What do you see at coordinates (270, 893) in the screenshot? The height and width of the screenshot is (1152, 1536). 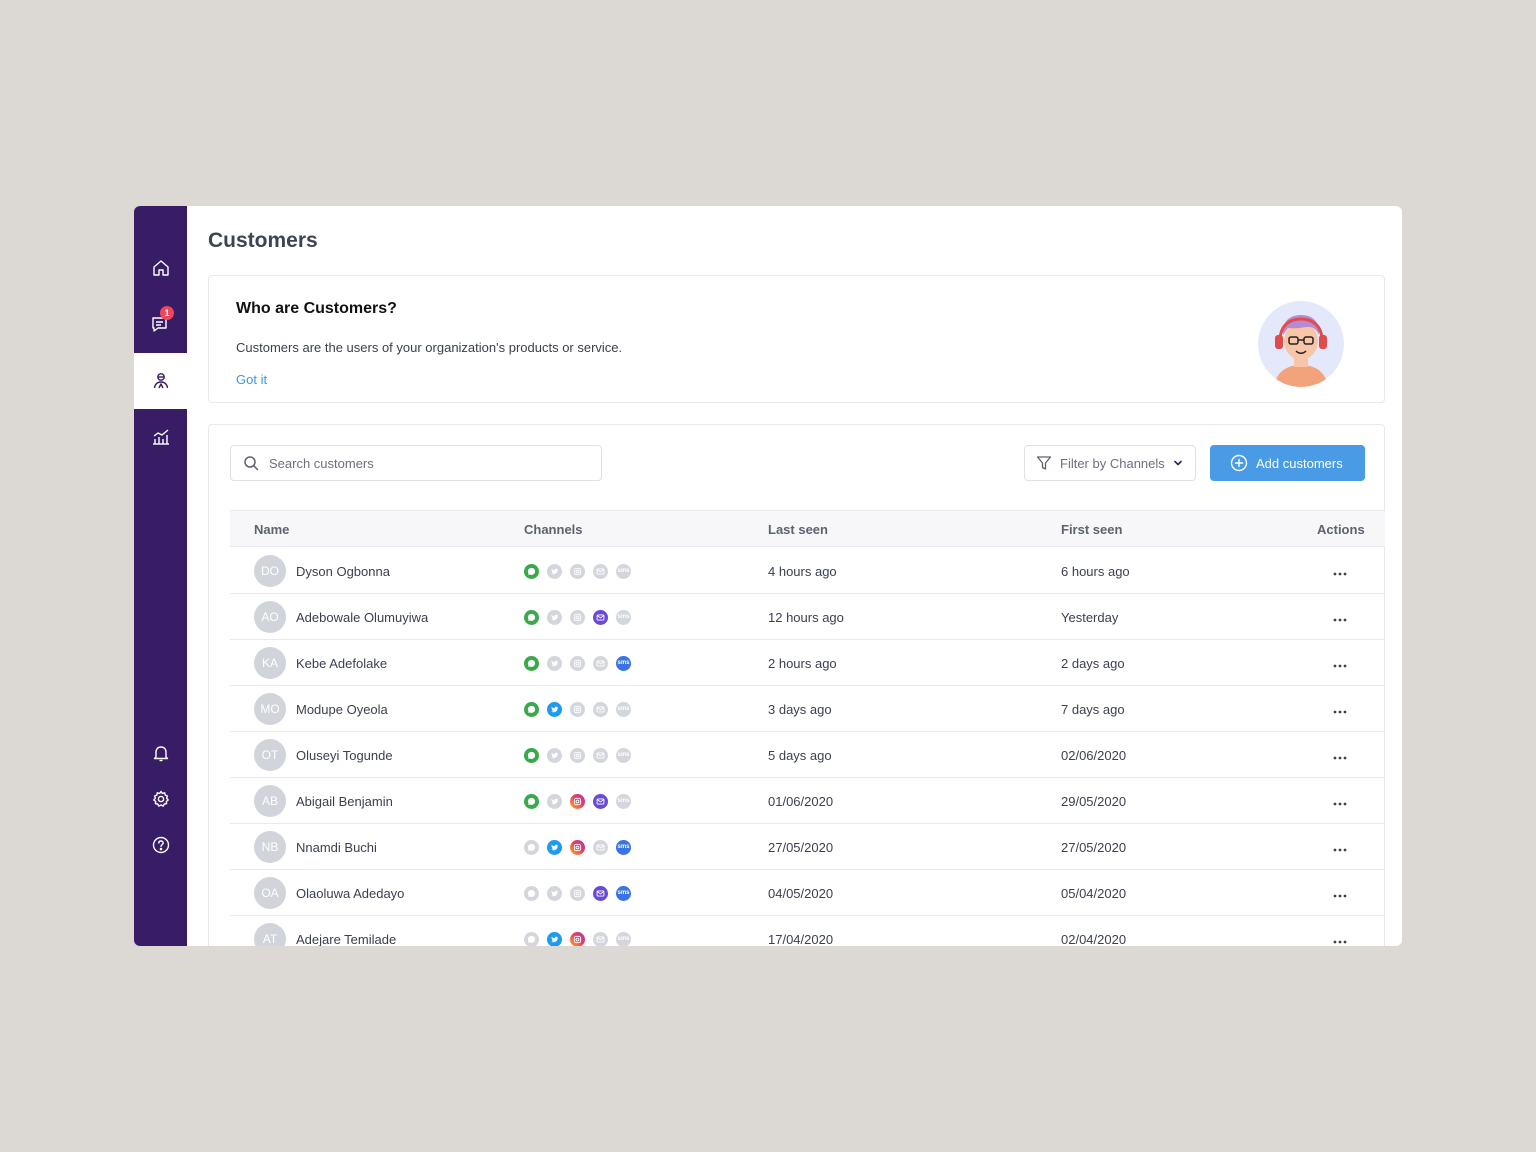 I see `avatar: OA` at bounding box center [270, 893].